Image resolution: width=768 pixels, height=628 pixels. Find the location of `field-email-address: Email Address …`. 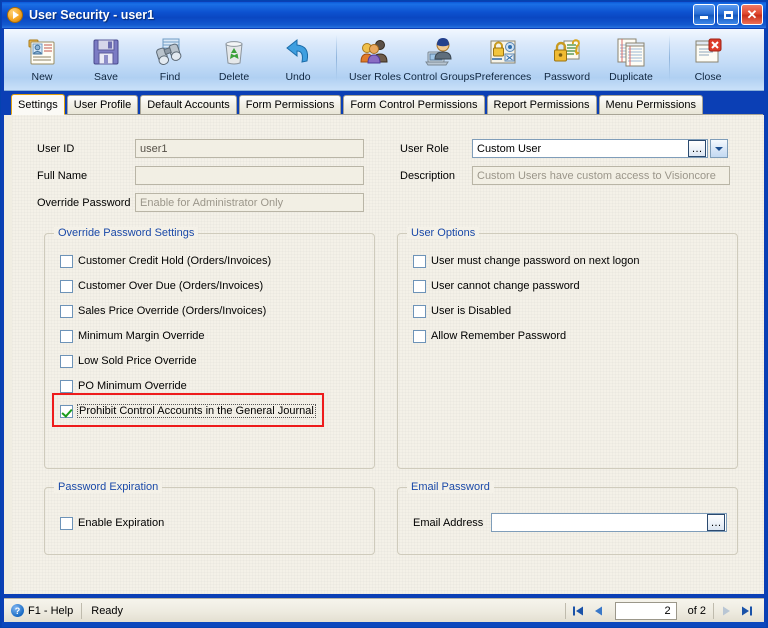

field-email-address: Email Address … is located at coordinates (570, 522).